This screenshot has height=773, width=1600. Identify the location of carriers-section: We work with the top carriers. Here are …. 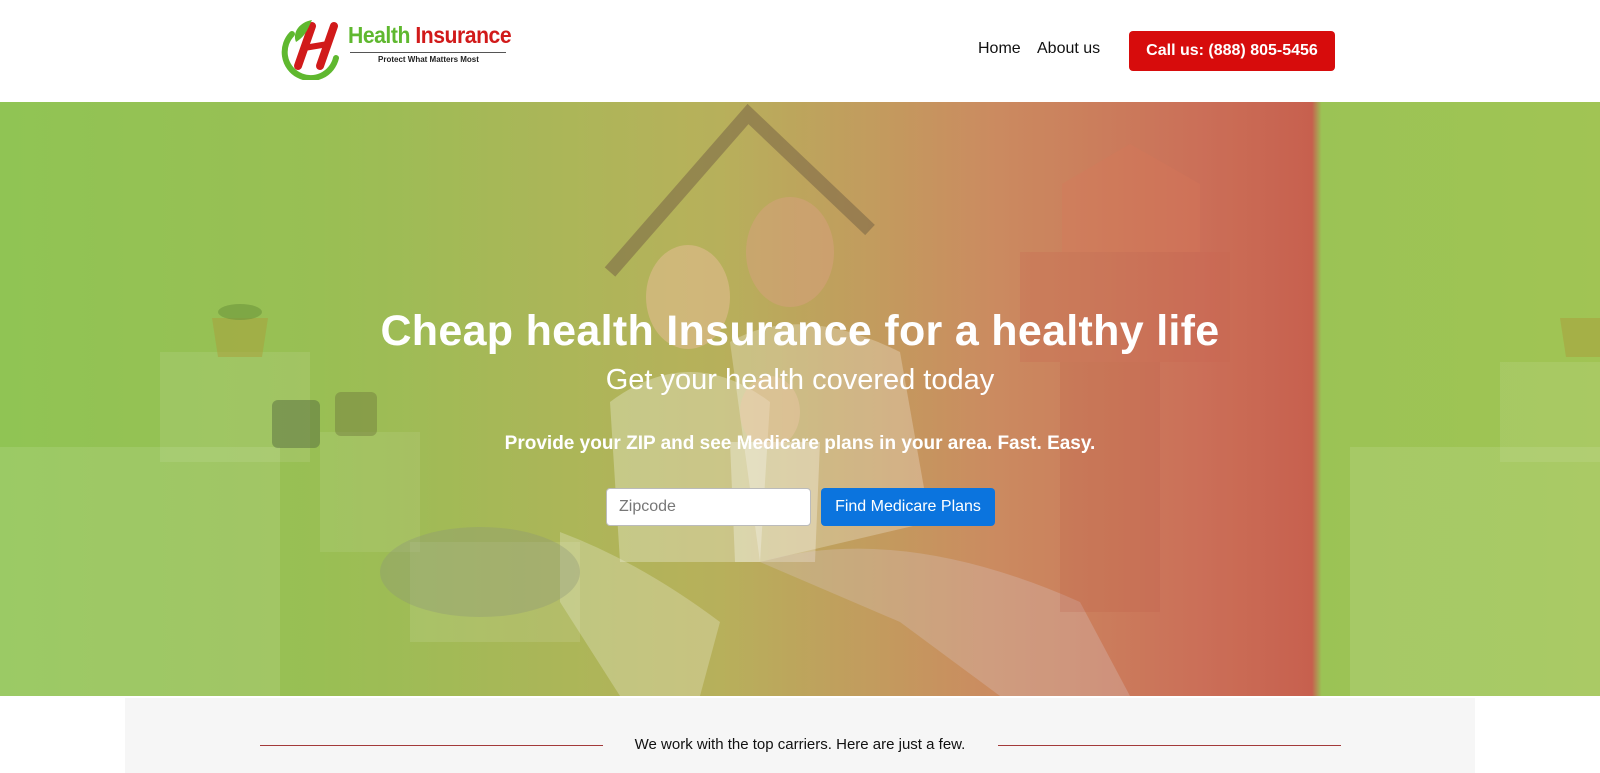
(800, 735).